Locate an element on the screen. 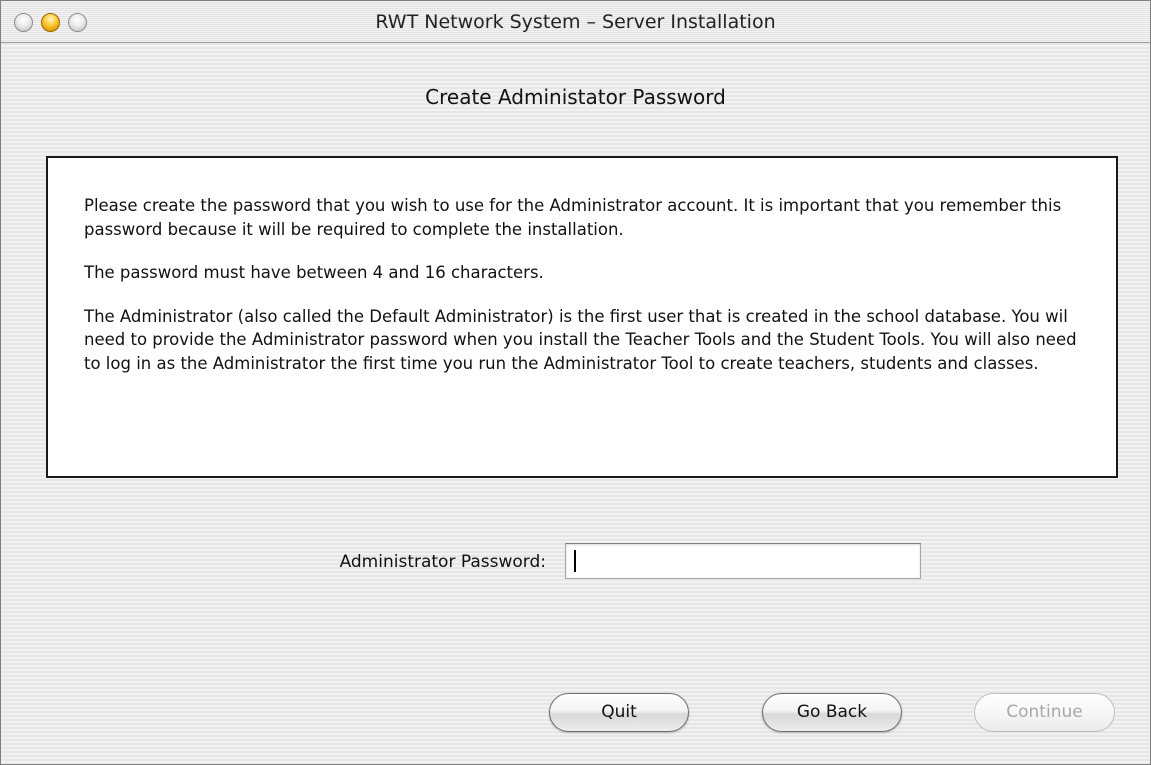 Image resolution: width=1151 pixels, height=765 pixels. go-back-button: Go Back is located at coordinates (832, 712).